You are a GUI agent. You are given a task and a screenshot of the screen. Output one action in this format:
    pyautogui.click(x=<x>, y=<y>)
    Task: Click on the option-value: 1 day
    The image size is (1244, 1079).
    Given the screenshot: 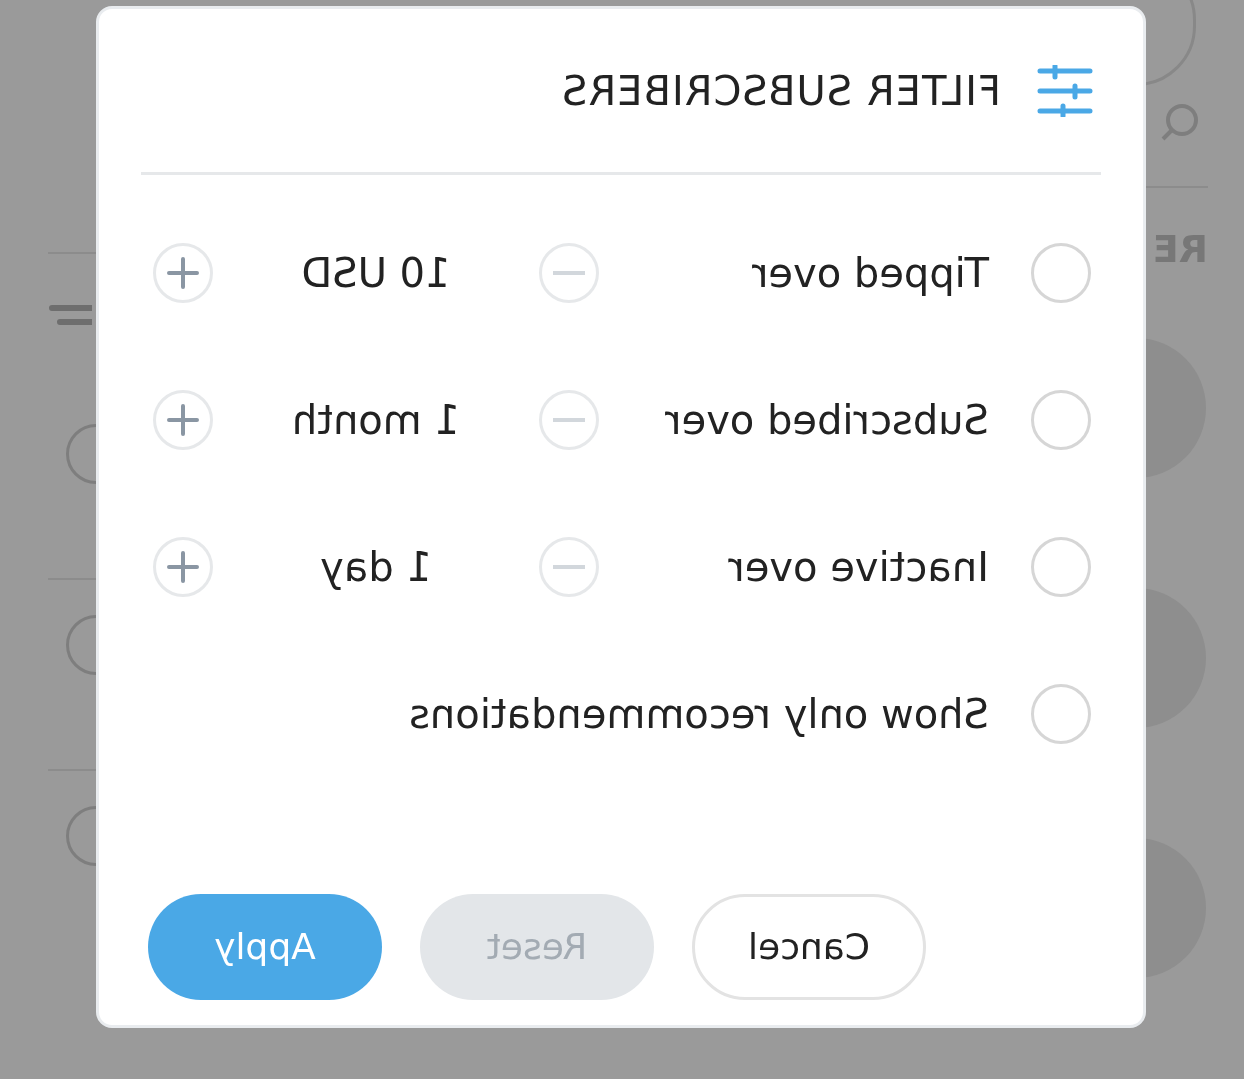 What is the action you would take?
    pyautogui.click(x=376, y=567)
    